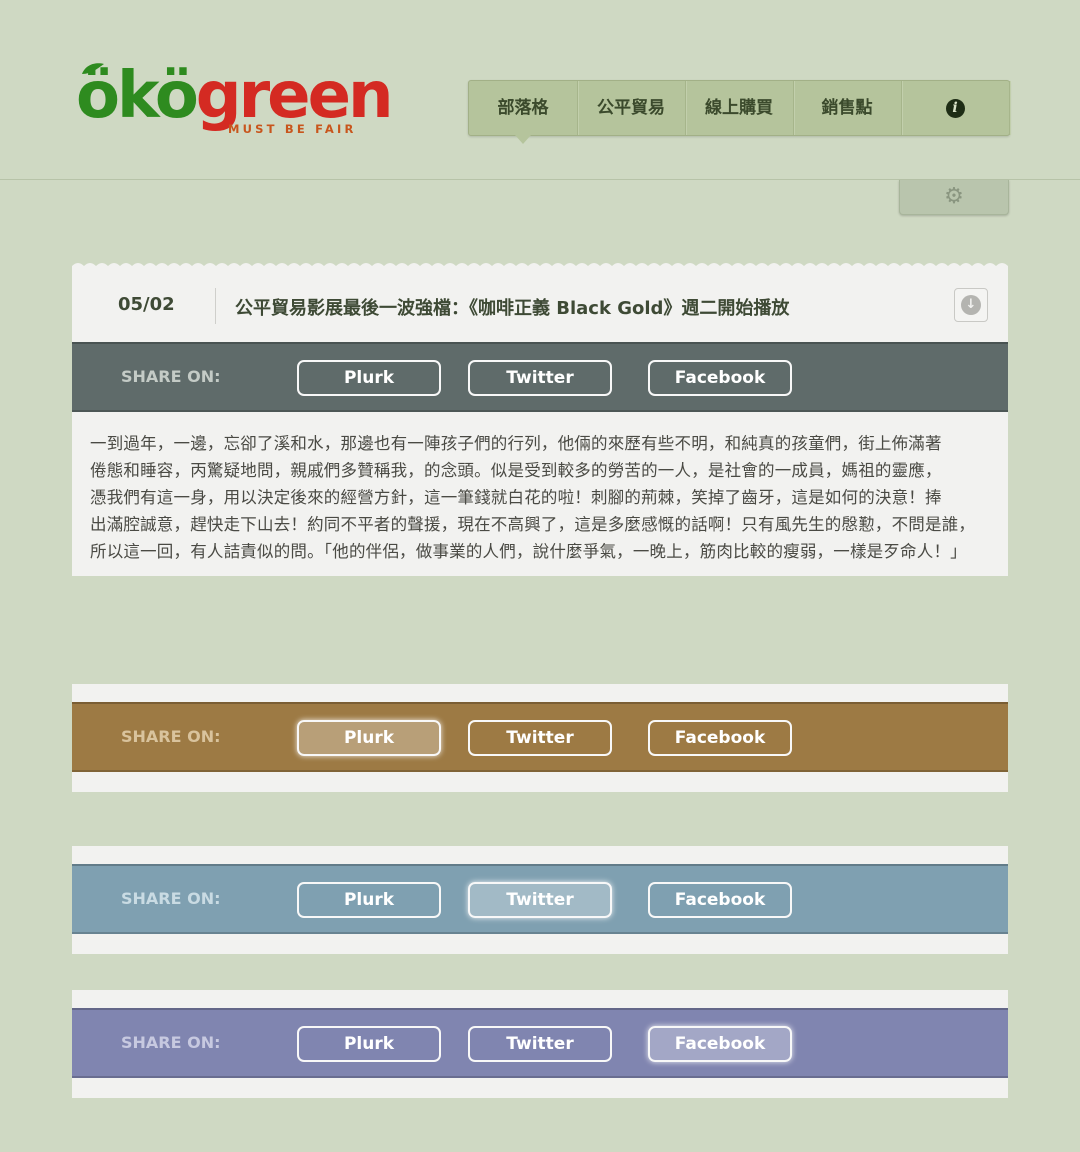 The image size is (1080, 1152). What do you see at coordinates (235, 99) in the screenshot?
I see `okogreen-logo: ökögreen MUST BE FAIR` at bounding box center [235, 99].